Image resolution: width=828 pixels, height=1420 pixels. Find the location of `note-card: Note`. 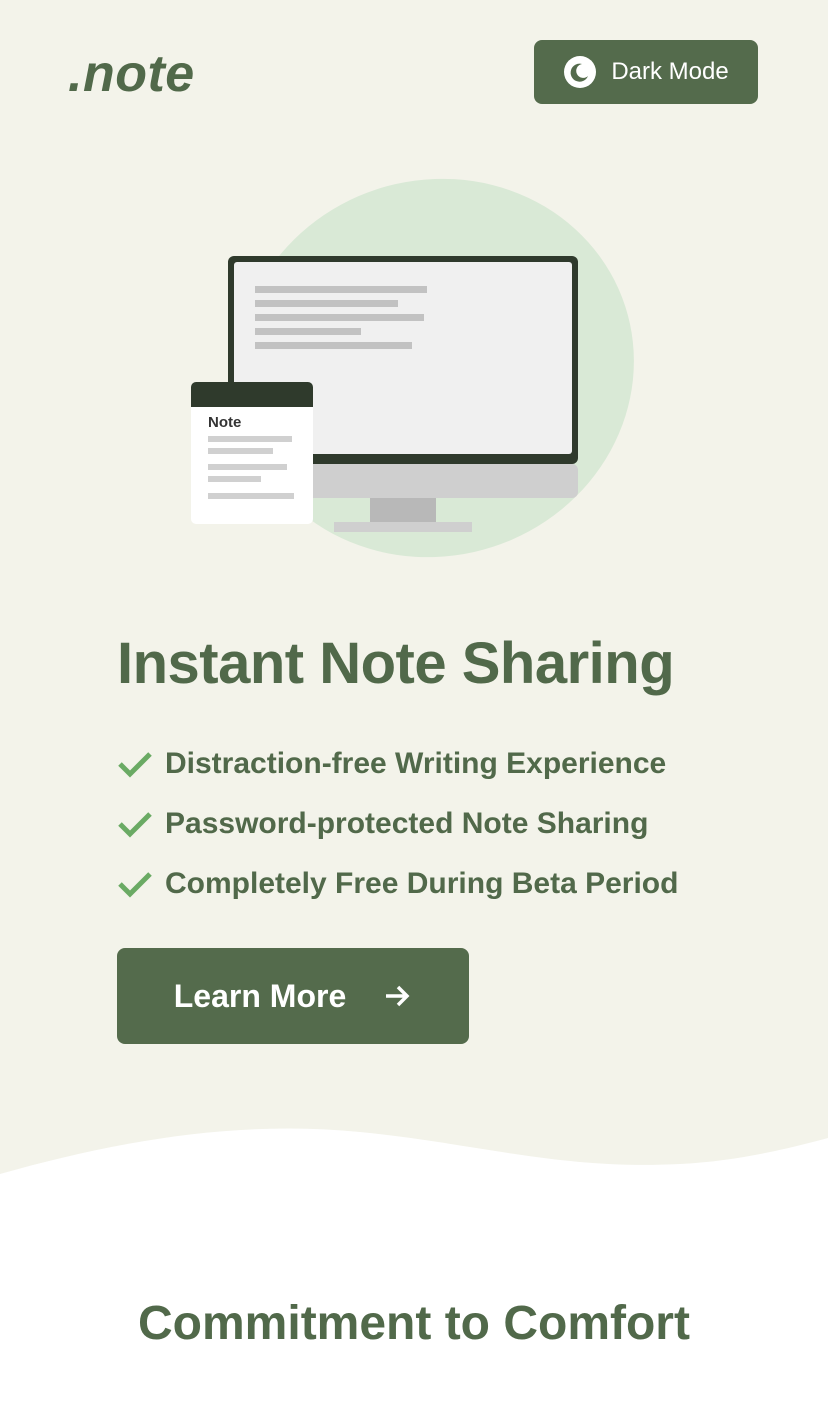

note-card: Note is located at coordinates (252, 453).